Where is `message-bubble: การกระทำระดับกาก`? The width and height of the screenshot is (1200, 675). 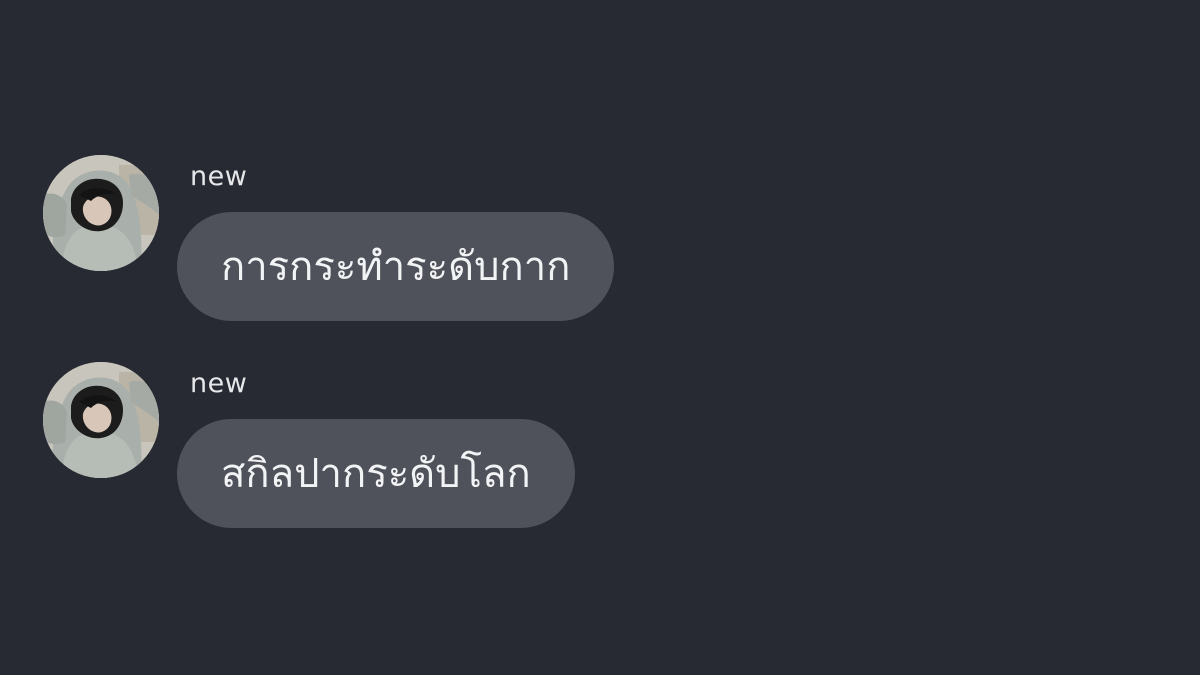 message-bubble: การกระทำระดับกาก is located at coordinates (396, 266).